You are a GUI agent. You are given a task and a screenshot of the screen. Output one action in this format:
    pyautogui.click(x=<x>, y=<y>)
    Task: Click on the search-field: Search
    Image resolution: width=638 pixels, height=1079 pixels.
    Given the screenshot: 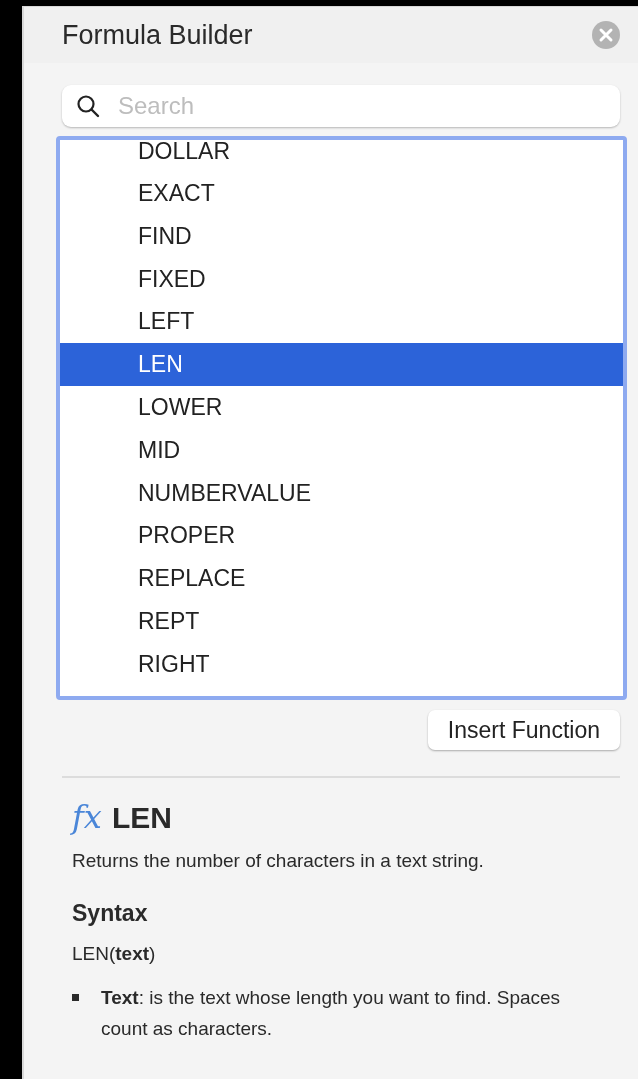 What is the action you would take?
    pyautogui.click(x=341, y=106)
    